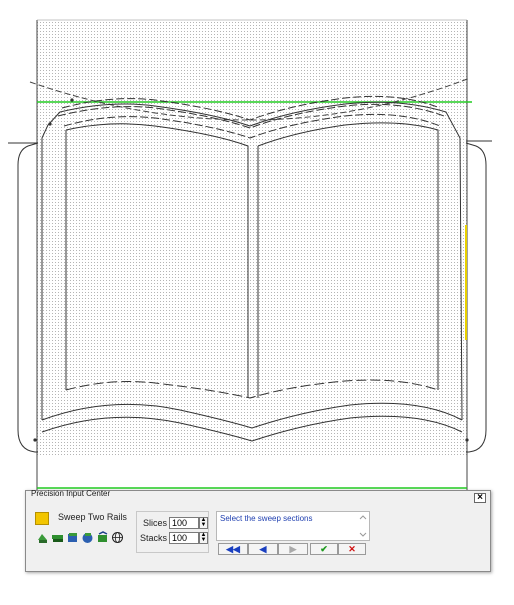 The height and width of the screenshot is (605, 514). Describe the element at coordinates (153, 538) in the screenshot. I see `stacks-label: Stacks` at that location.